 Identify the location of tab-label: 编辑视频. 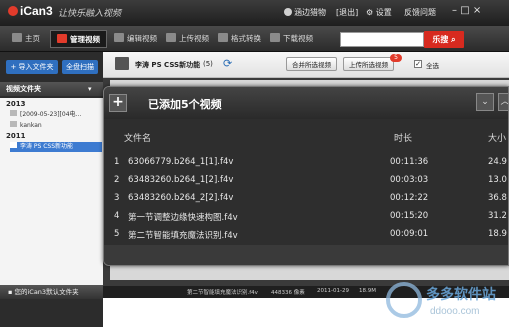
(142, 38).